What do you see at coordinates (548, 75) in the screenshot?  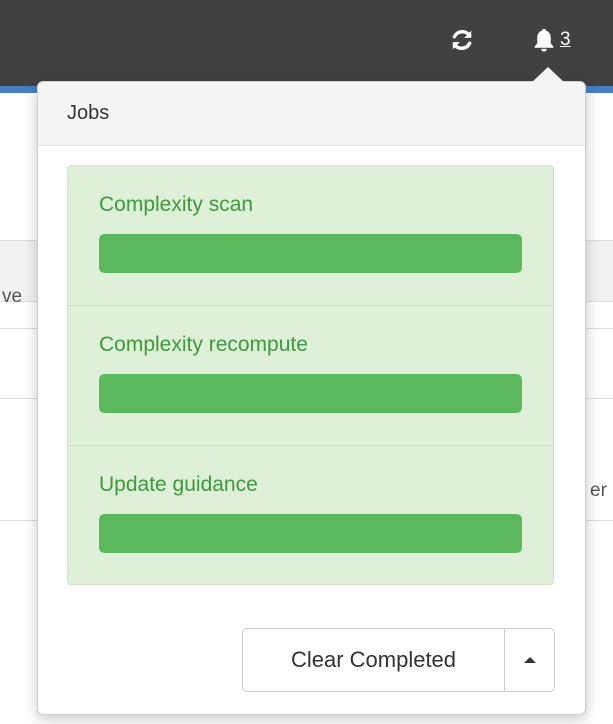 I see `popover-arrow` at bounding box center [548, 75].